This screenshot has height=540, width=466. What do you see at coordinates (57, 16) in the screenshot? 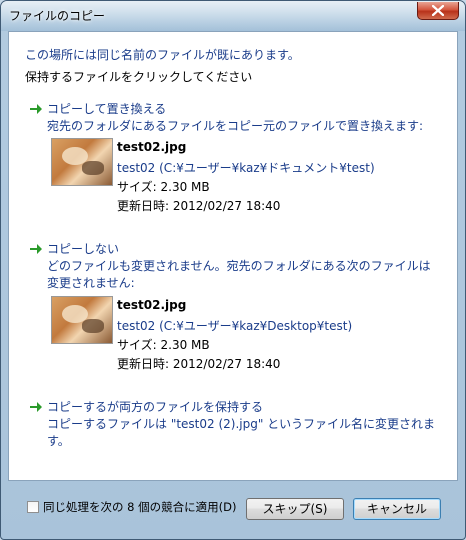
I see `window-title: ファイルのコピー` at bounding box center [57, 16].